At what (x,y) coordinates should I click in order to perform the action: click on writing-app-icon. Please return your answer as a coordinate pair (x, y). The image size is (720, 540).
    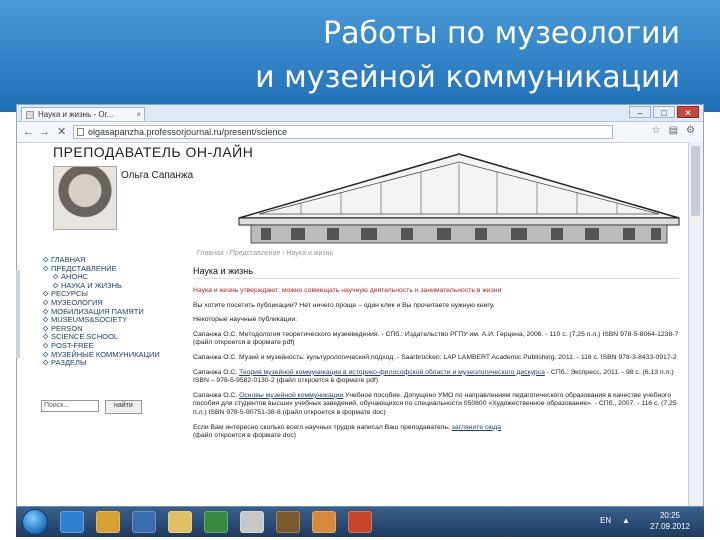
    Looking at the image, I should click on (288, 522).